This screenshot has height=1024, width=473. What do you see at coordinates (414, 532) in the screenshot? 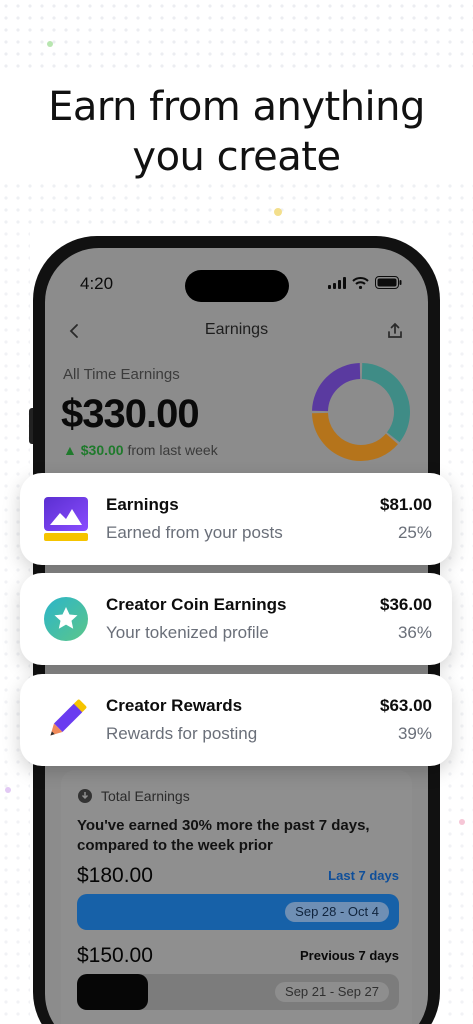
I see `earnings-card-percent: 25%` at bounding box center [414, 532].